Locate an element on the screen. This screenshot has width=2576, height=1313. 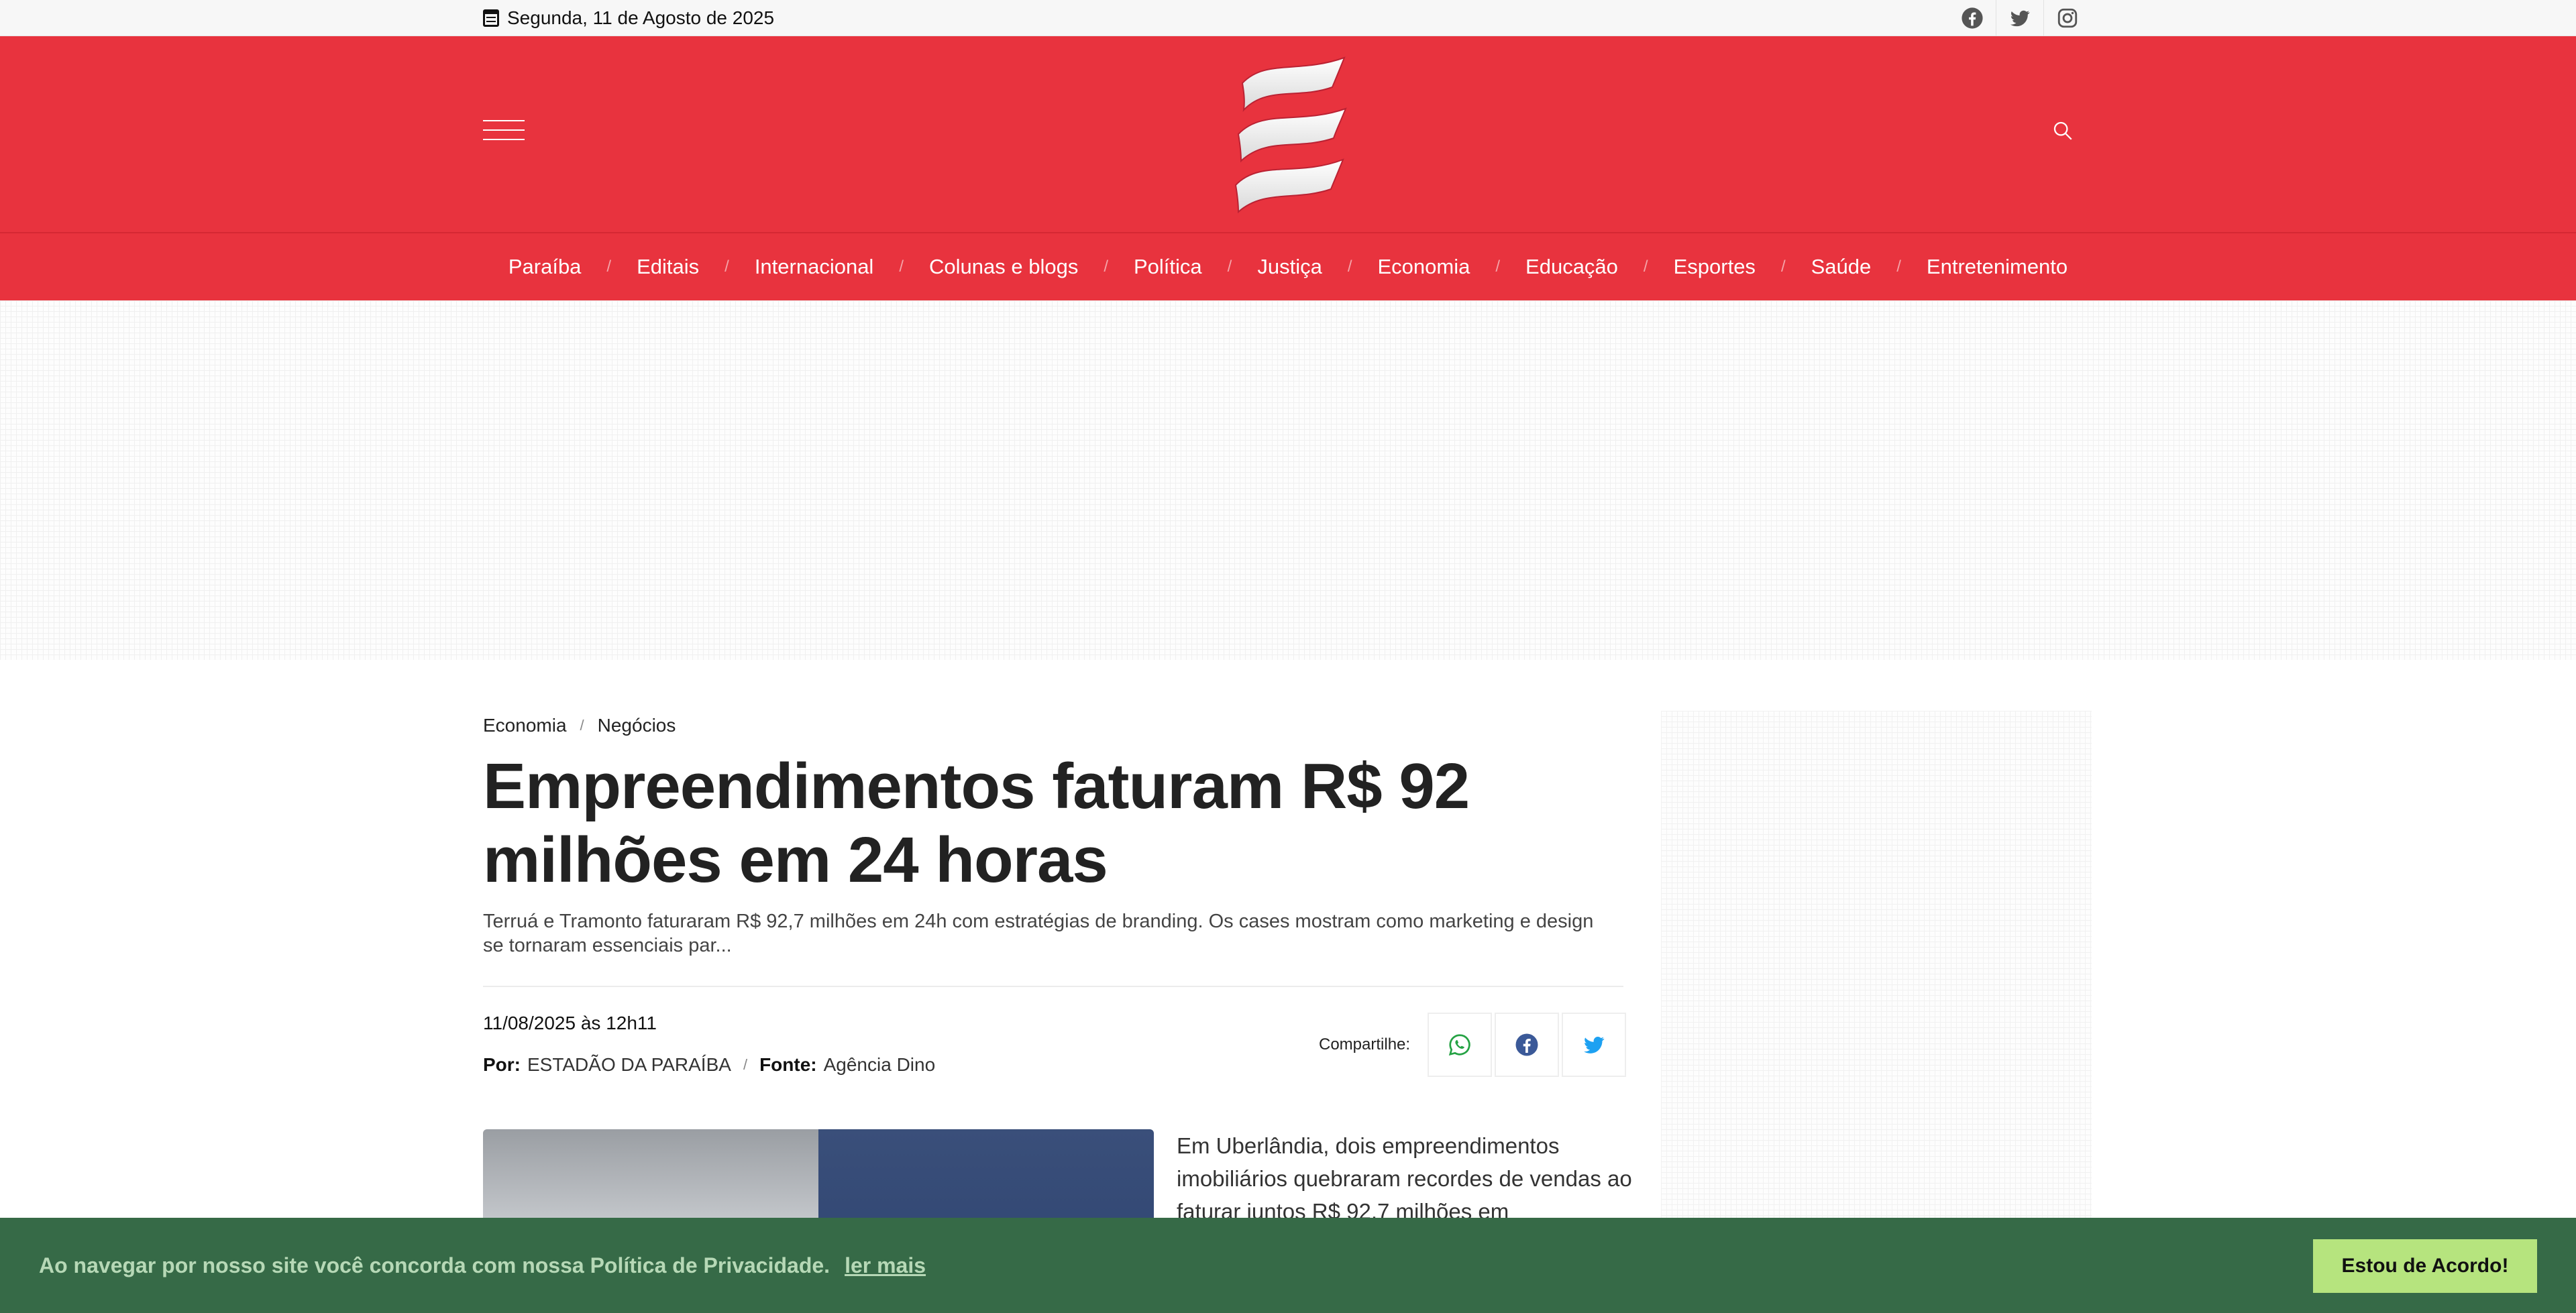
nav-item: Paraíba is located at coordinates (545, 266).